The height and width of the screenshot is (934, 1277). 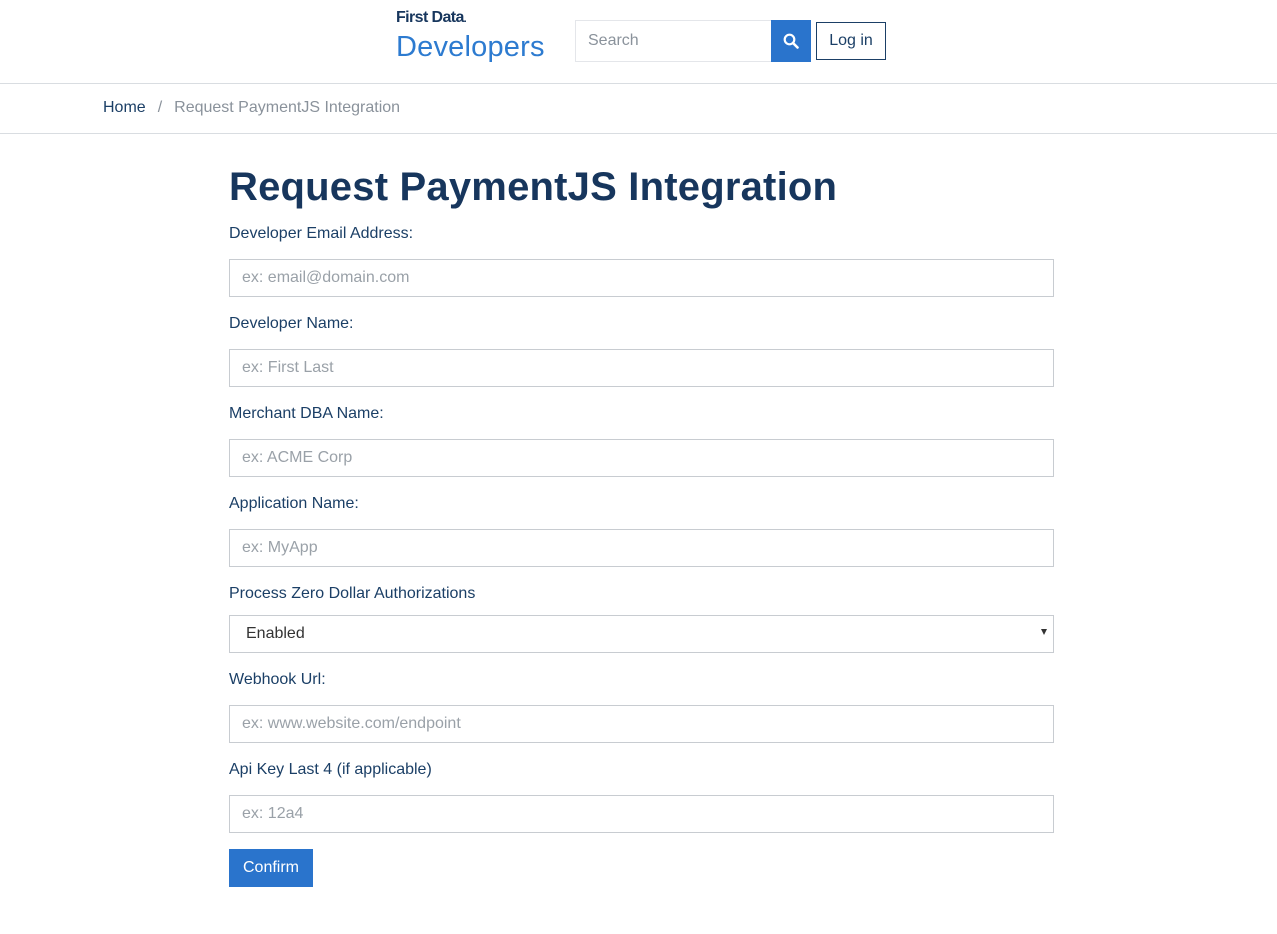 I want to click on site-header: First Data. Developers Log in, so click(x=638, y=42).